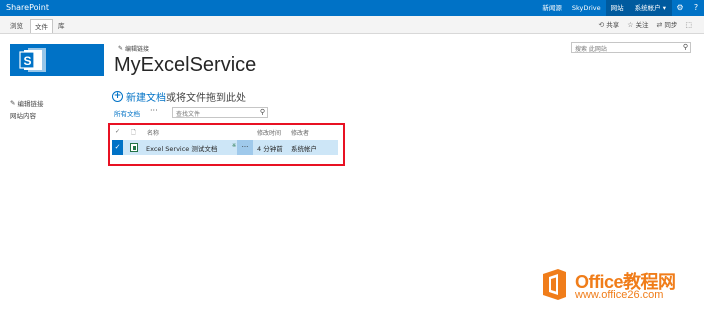  I want to click on ribbon: 浏览 文件 库 ⟲ 共享 ☆ 关注 ⇄ 同步 ⬚, so click(352, 25).